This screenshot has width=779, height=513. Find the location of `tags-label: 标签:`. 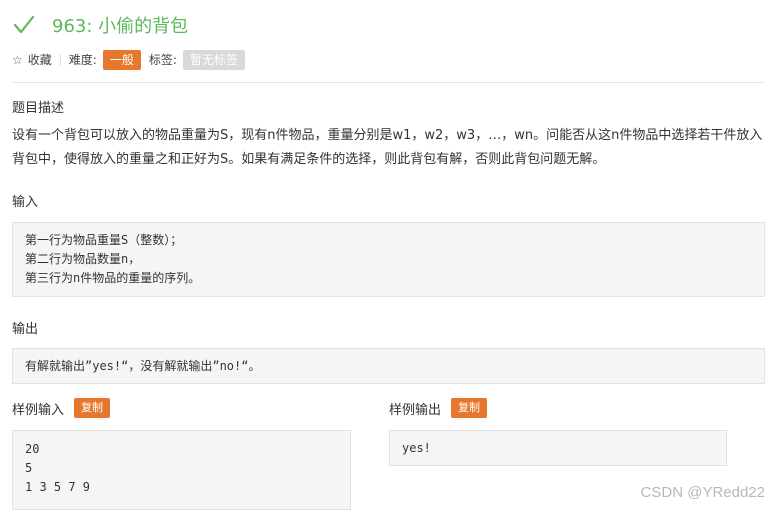

tags-label: 标签: is located at coordinates (162, 60).